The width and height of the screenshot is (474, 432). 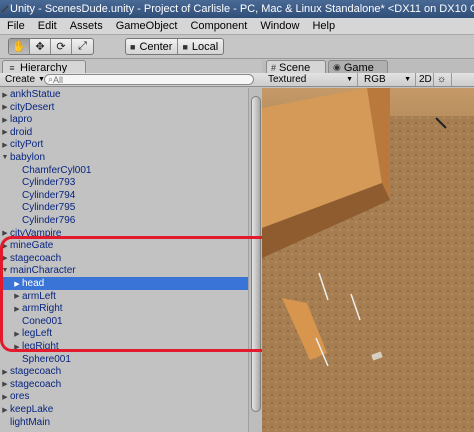 I want to click on hierarchy-item-label: babylon, so click(x=28, y=157).